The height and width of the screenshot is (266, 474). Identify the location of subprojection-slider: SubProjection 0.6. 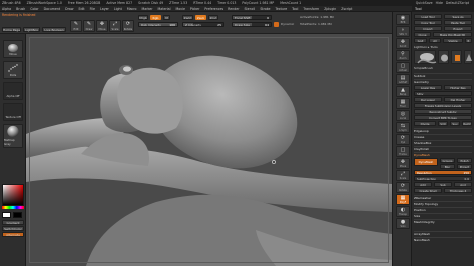
(443, 178).